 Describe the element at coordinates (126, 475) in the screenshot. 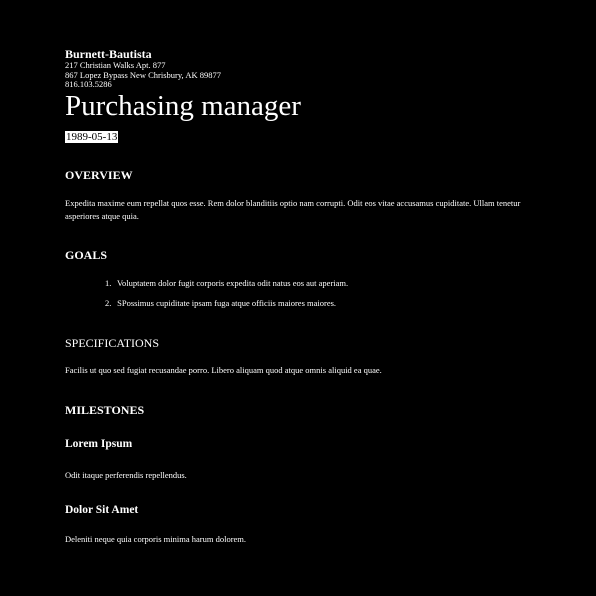

I see `milestone-text: Odit itaque perferendis repellendus.` at that location.